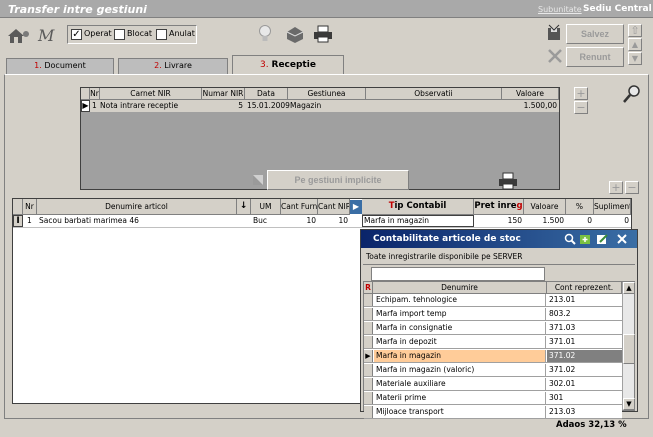 The height and width of the screenshot is (437, 653). I want to click on art-header-cant-furn: Cant Furn, so click(299, 207).